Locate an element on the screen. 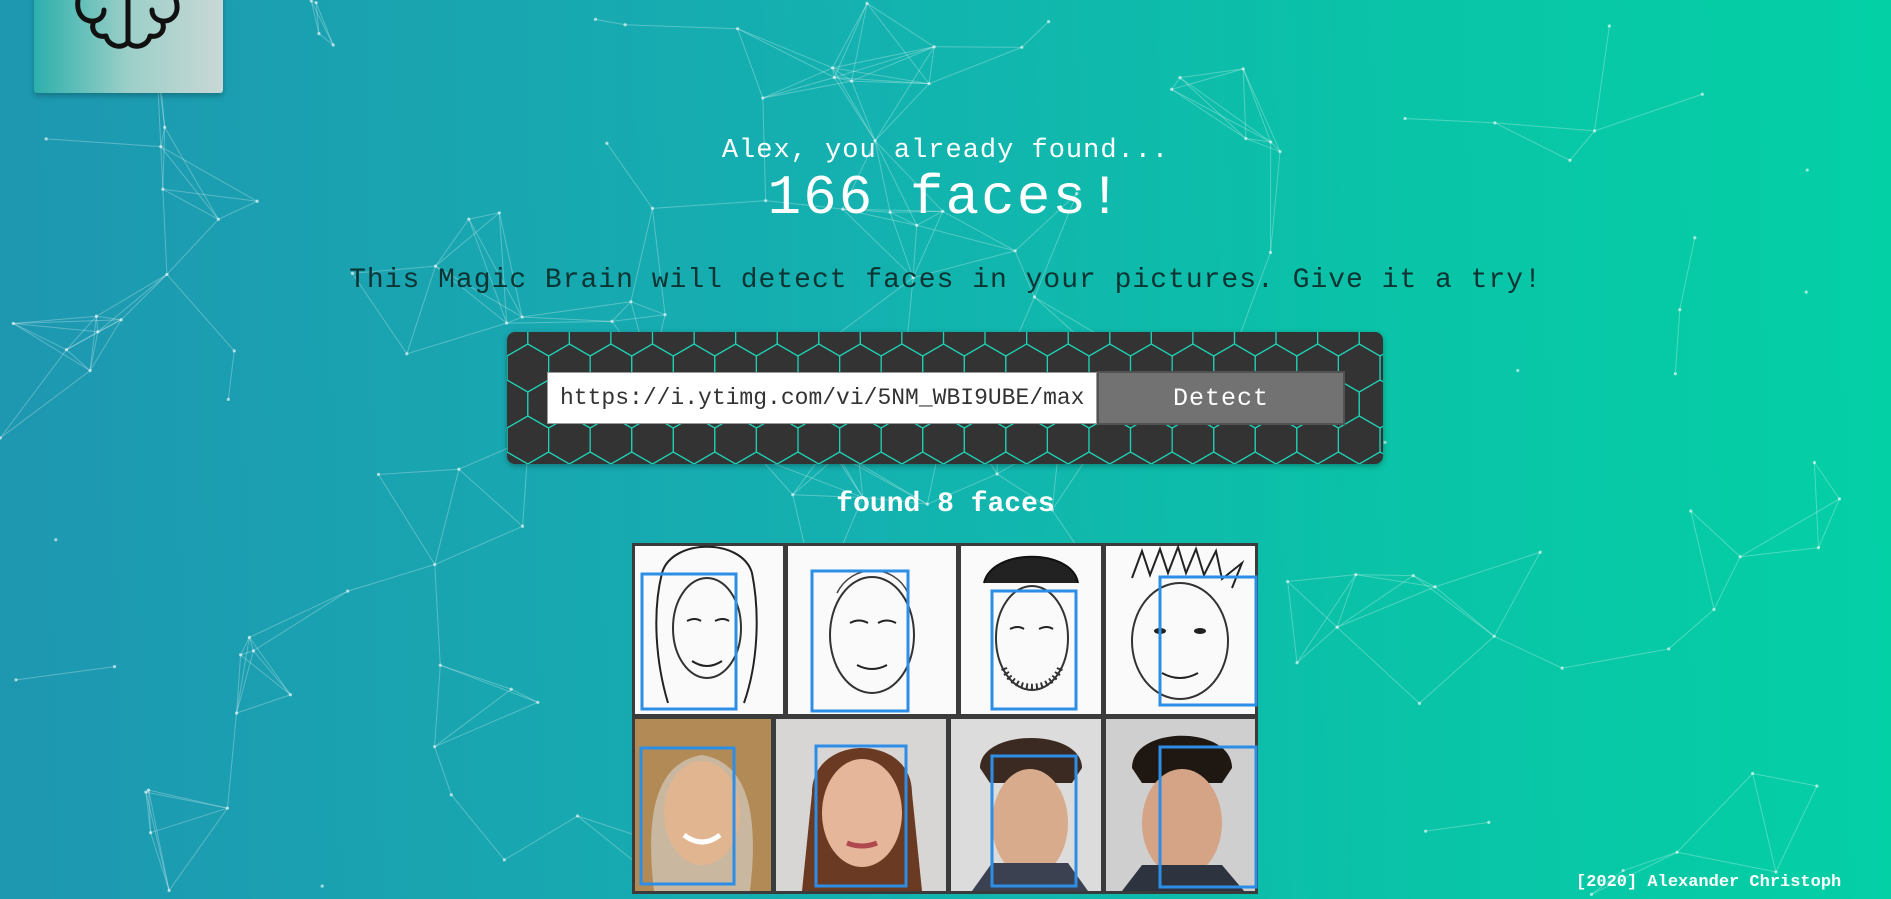 Image resolution: width=1891 pixels, height=899 pixels. url-form-panel: Detect is located at coordinates (945, 398).